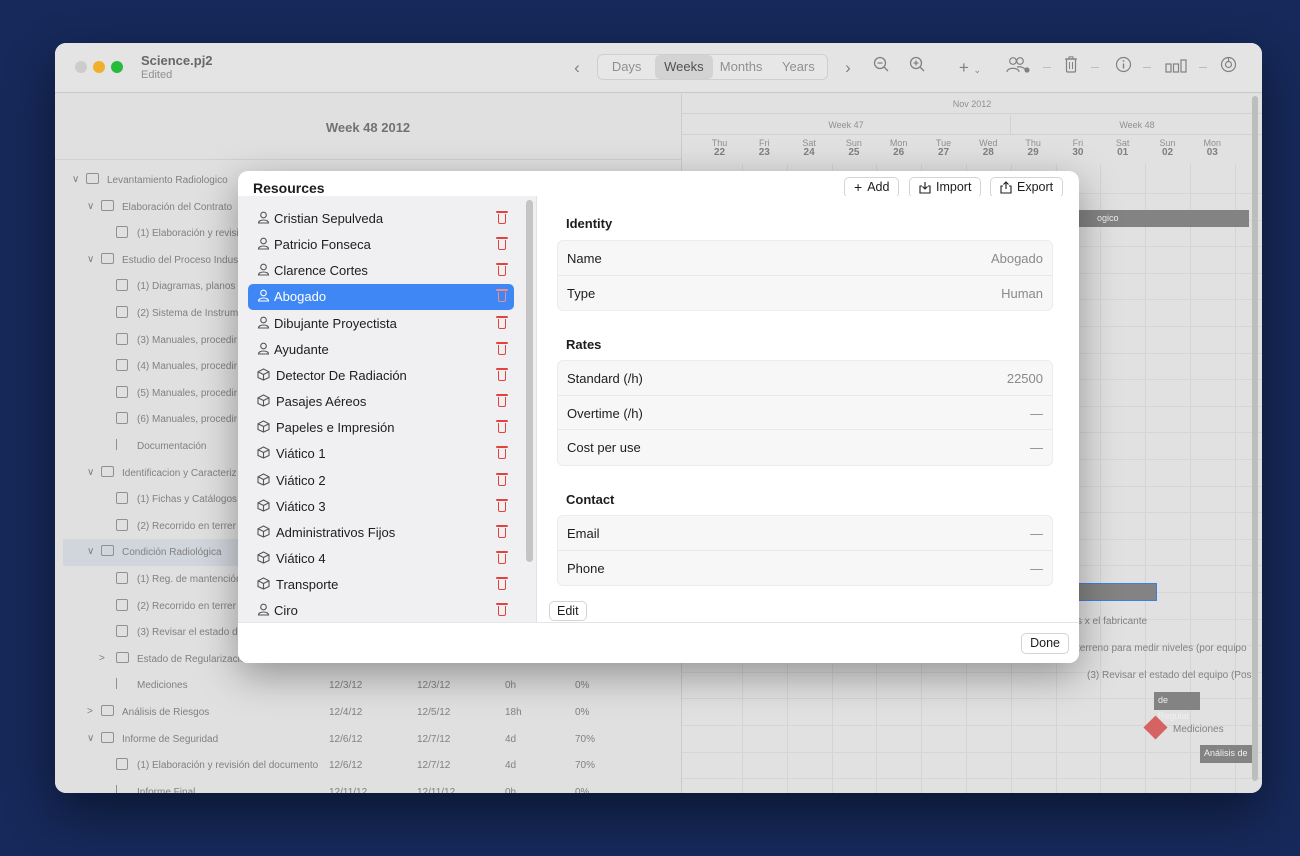 The width and height of the screenshot is (1300, 856). I want to click on identity-group: Name Abogado Type Human, so click(805, 275).